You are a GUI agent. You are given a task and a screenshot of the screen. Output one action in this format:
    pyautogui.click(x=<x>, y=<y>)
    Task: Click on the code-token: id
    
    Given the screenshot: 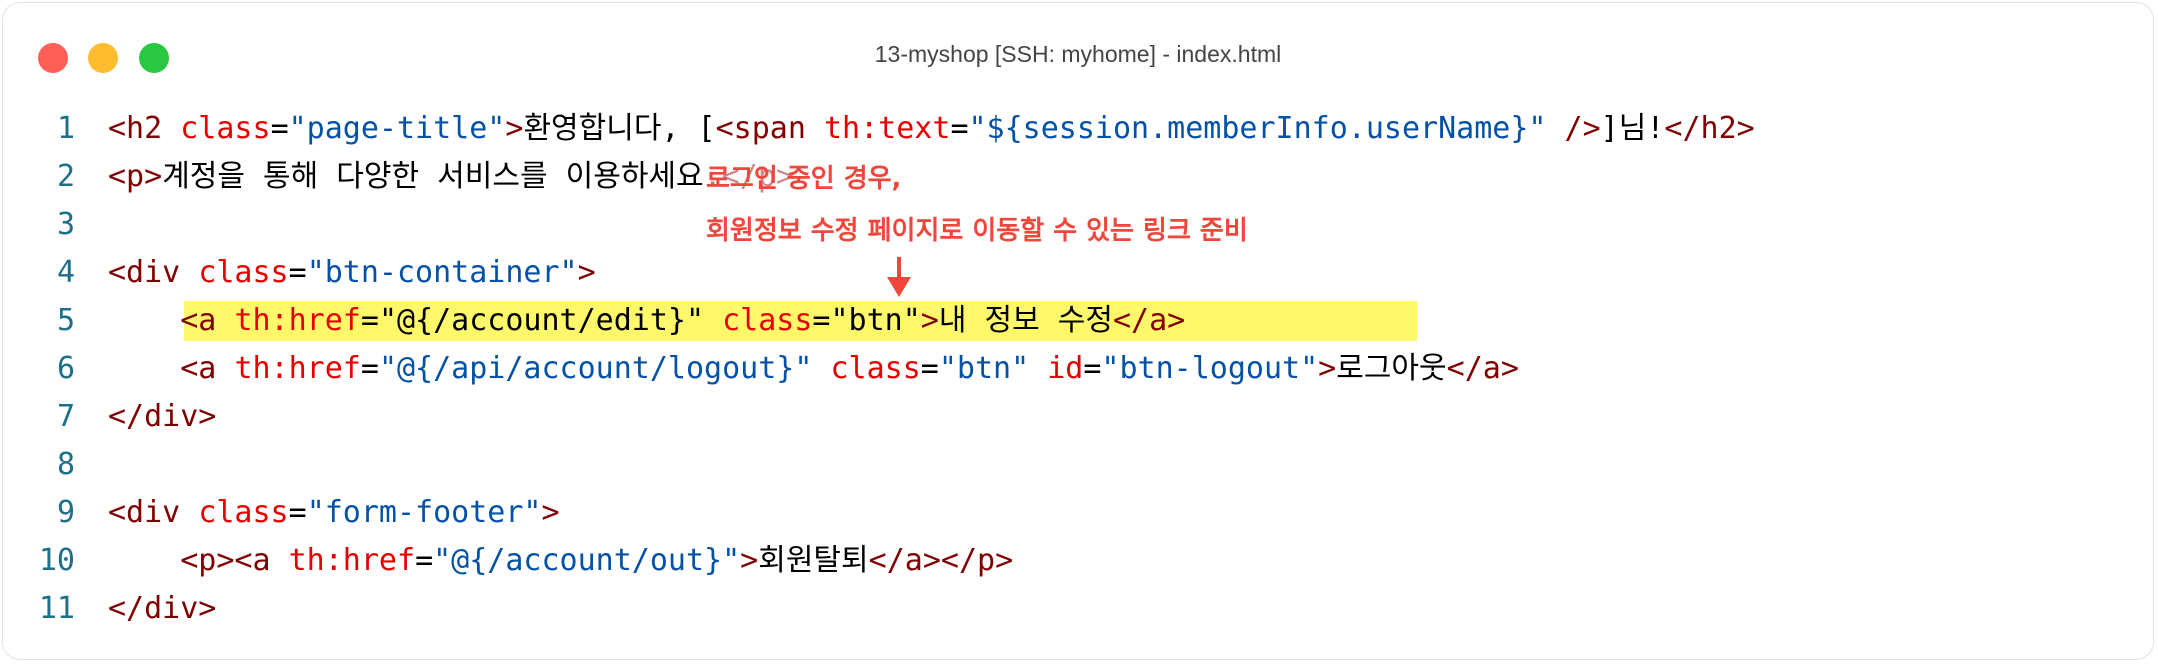 What is the action you would take?
    pyautogui.click(x=1065, y=368)
    